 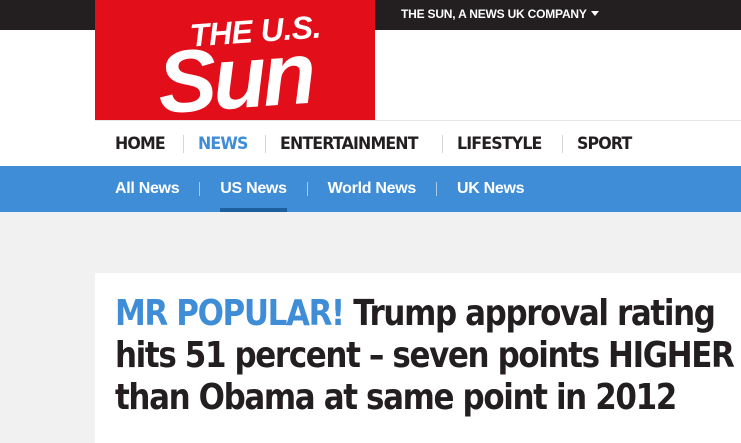 What do you see at coordinates (235, 71) in the screenshot?
I see `logo-line2: Sun` at bounding box center [235, 71].